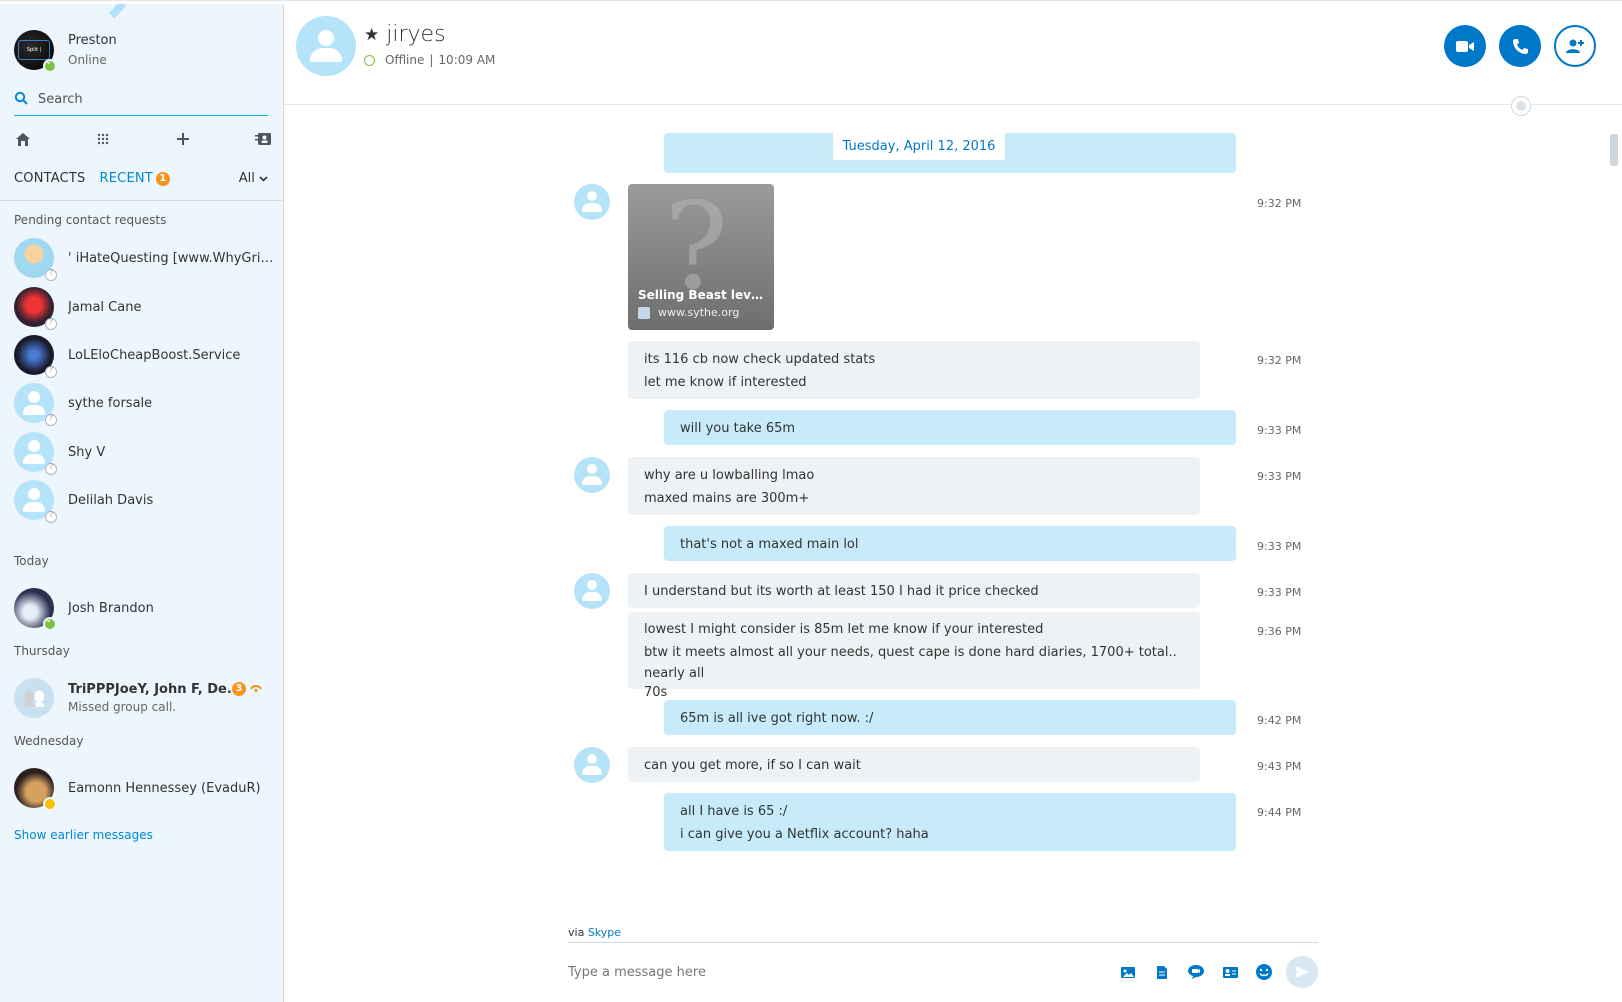 Image resolution: width=1622 pixels, height=1002 pixels. I want to click on contacts-book-icon, so click(263, 139).